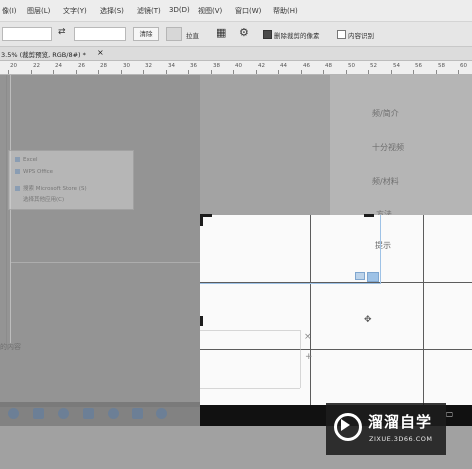 This screenshot has width=472, height=469. Describe the element at coordinates (148, 66) in the screenshot. I see `ruler-tick: 32` at that location.